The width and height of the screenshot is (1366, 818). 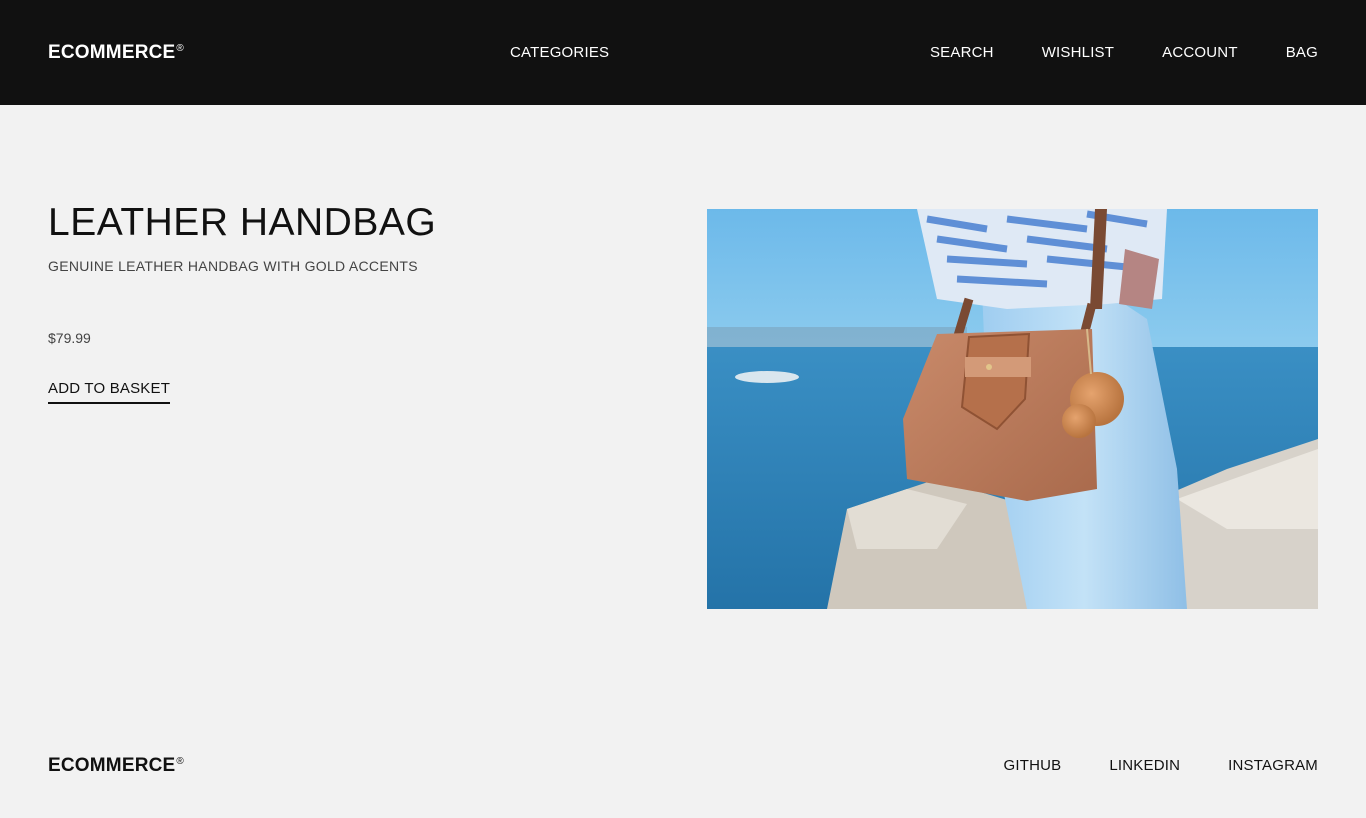 What do you see at coordinates (1124, 52) in the screenshot?
I see `header-nav: SEARCH WISHLIST ACCOUNT BAG` at bounding box center [1124, 52].